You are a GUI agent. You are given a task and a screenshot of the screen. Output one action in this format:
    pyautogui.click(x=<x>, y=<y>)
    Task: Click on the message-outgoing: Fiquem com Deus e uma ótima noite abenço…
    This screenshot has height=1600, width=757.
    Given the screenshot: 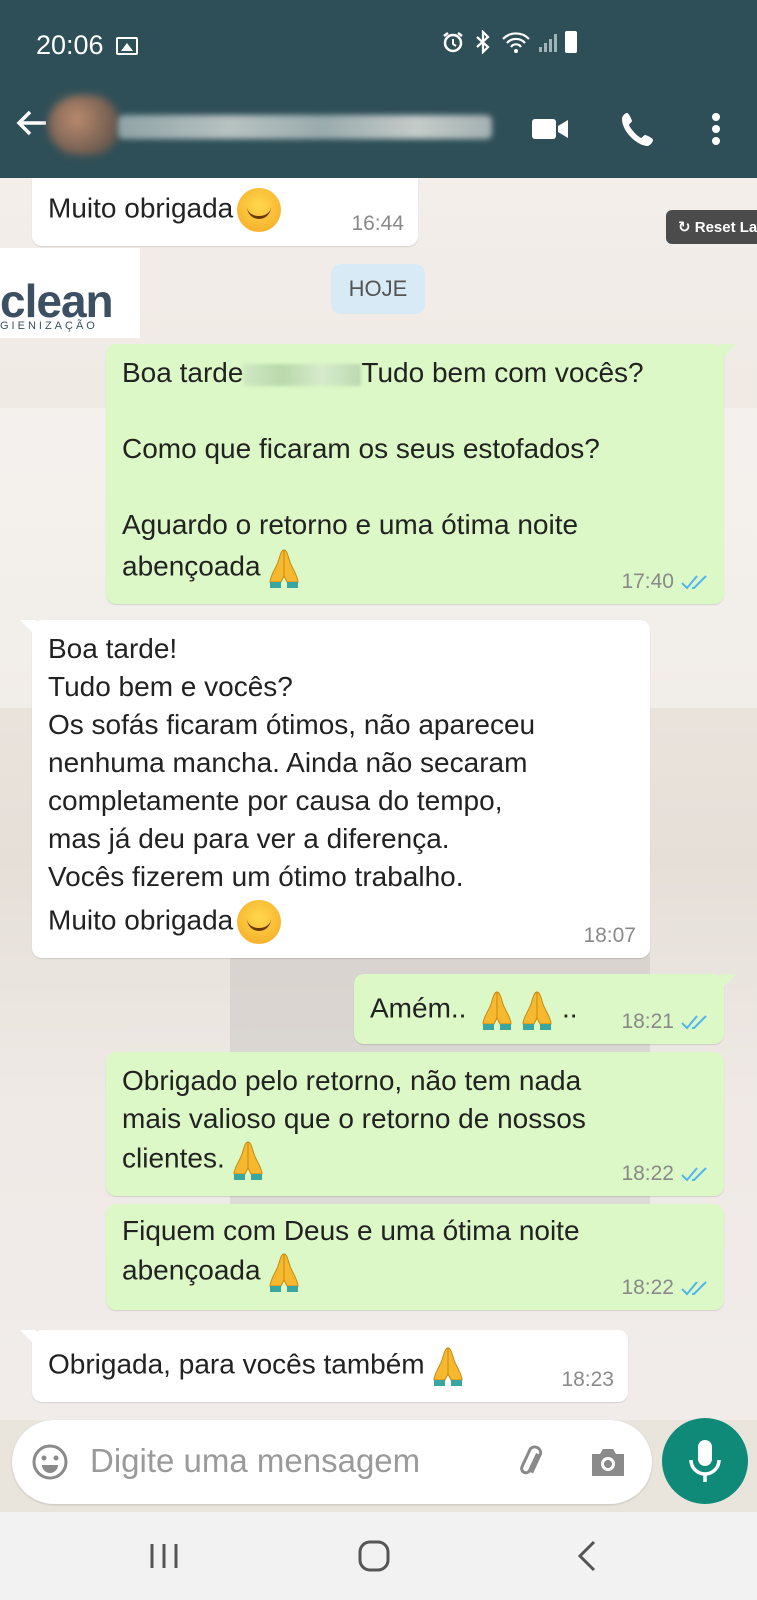 What is the action you would take?
    pyautogui.click(x=415, y=1257)
    